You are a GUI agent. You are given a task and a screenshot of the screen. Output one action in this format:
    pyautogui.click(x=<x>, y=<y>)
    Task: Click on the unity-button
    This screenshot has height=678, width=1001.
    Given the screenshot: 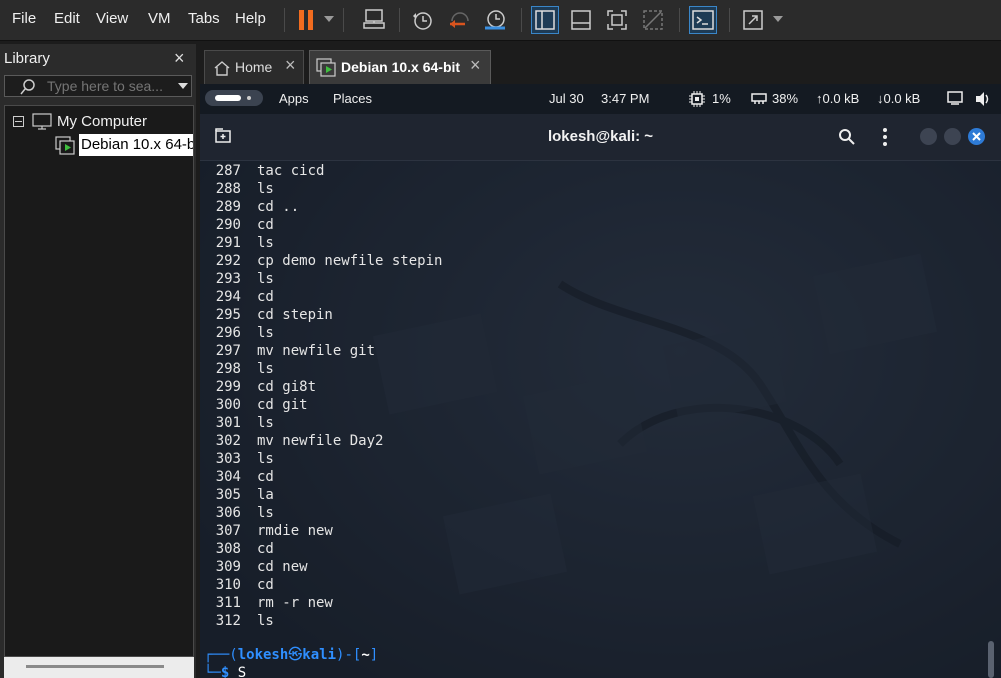 What is the action you would take?
    pyautogui.click(x=653, y=20)
    